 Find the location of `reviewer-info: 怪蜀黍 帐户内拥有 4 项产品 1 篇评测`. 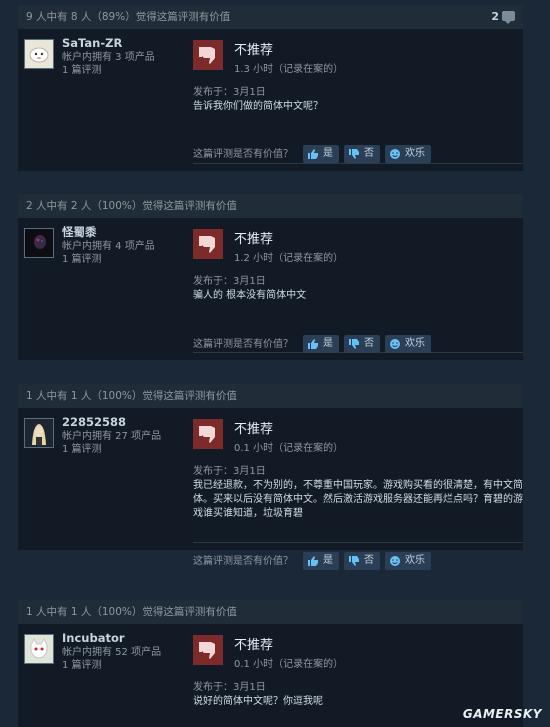

reviewer-info: 怪蜀黍 帐户内拥有 4 项产品 1 篇评测 is located at coordinates (108, 246).